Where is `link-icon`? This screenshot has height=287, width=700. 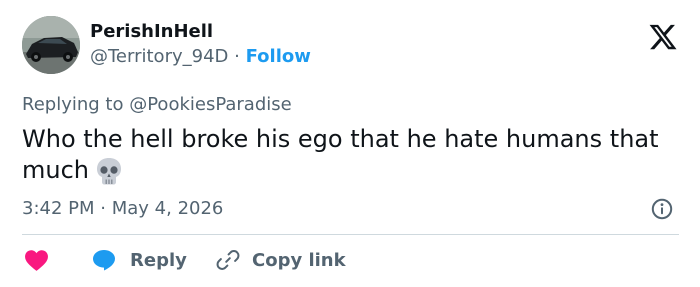
link-icon is located at coordinates (228, 260).